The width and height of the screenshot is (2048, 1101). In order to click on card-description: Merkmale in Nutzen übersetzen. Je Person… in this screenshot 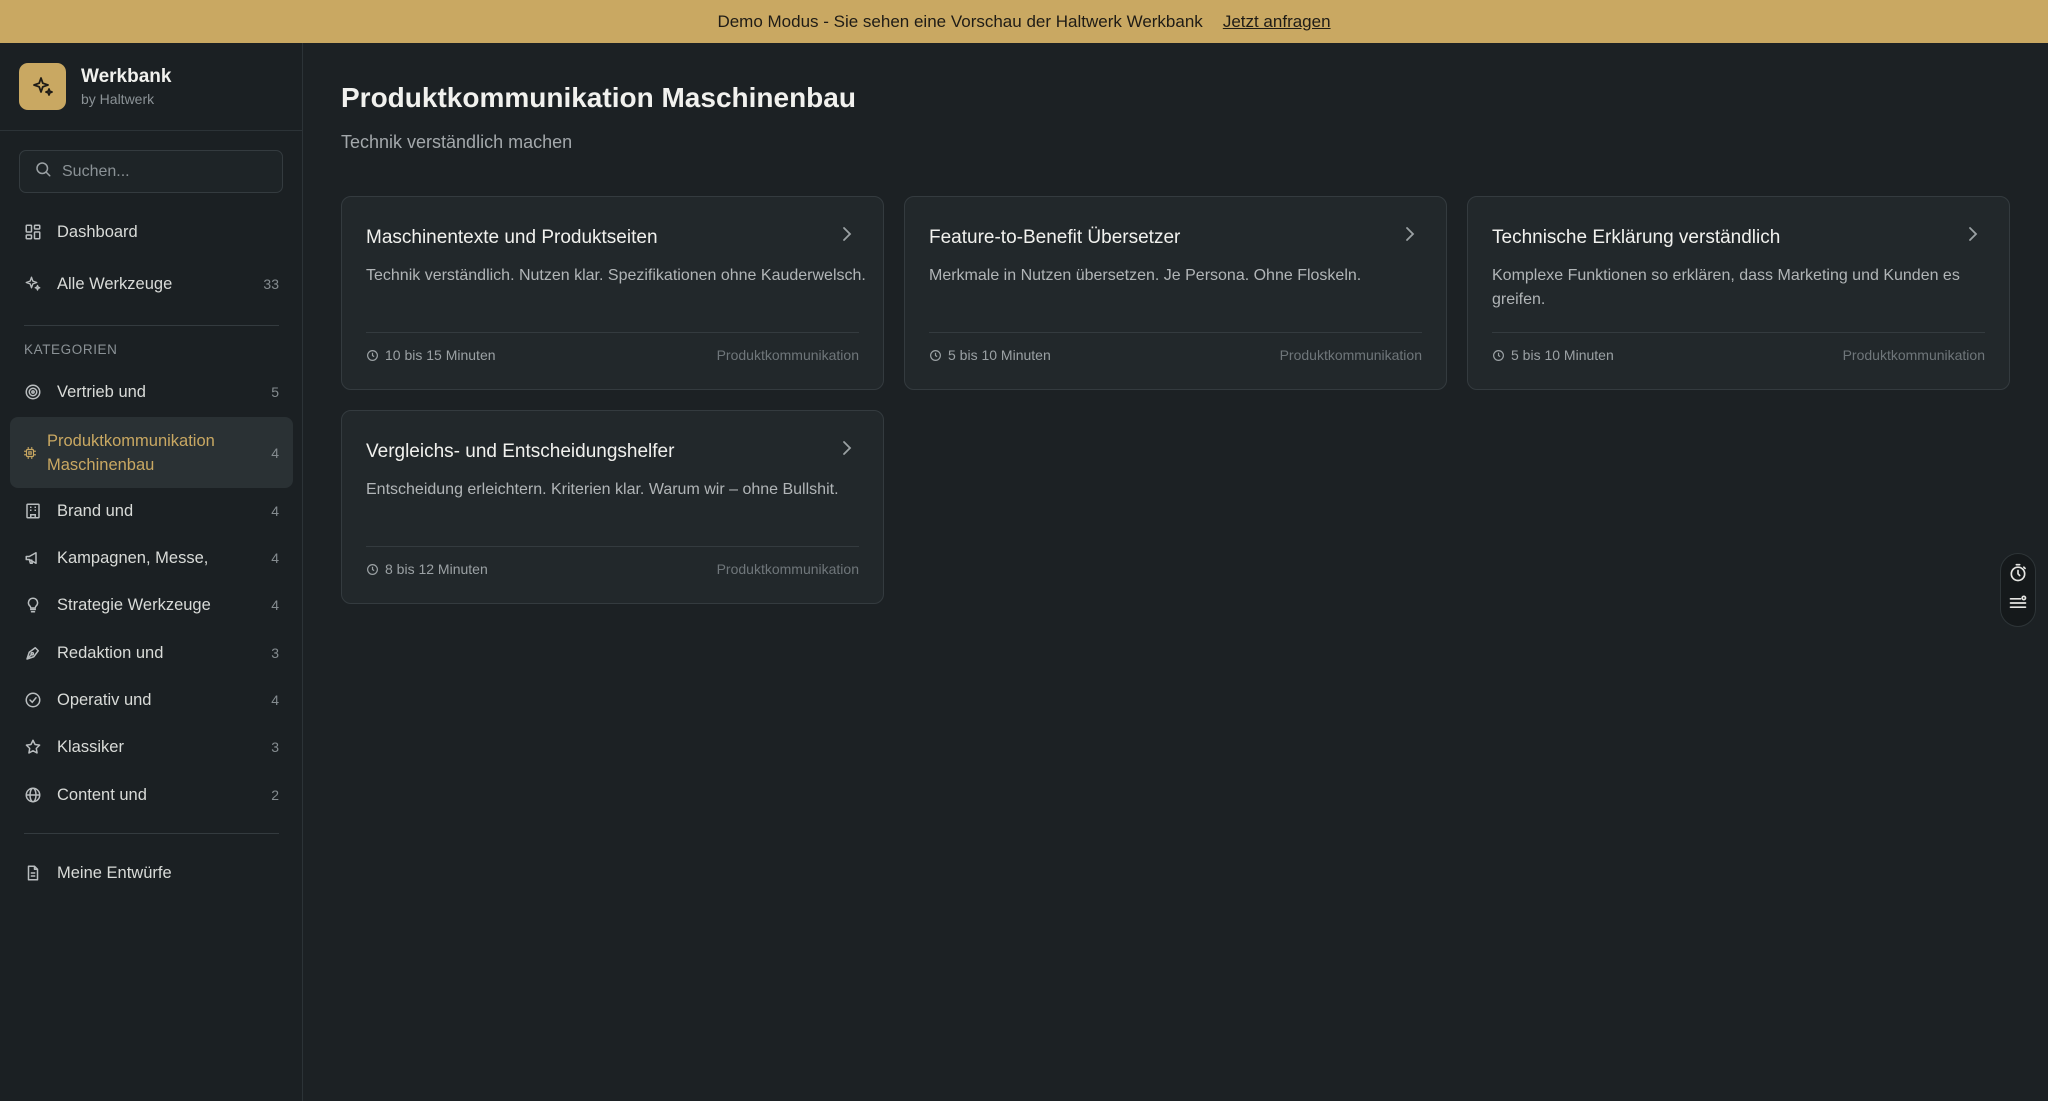, I will do `click(1145, 275)`.